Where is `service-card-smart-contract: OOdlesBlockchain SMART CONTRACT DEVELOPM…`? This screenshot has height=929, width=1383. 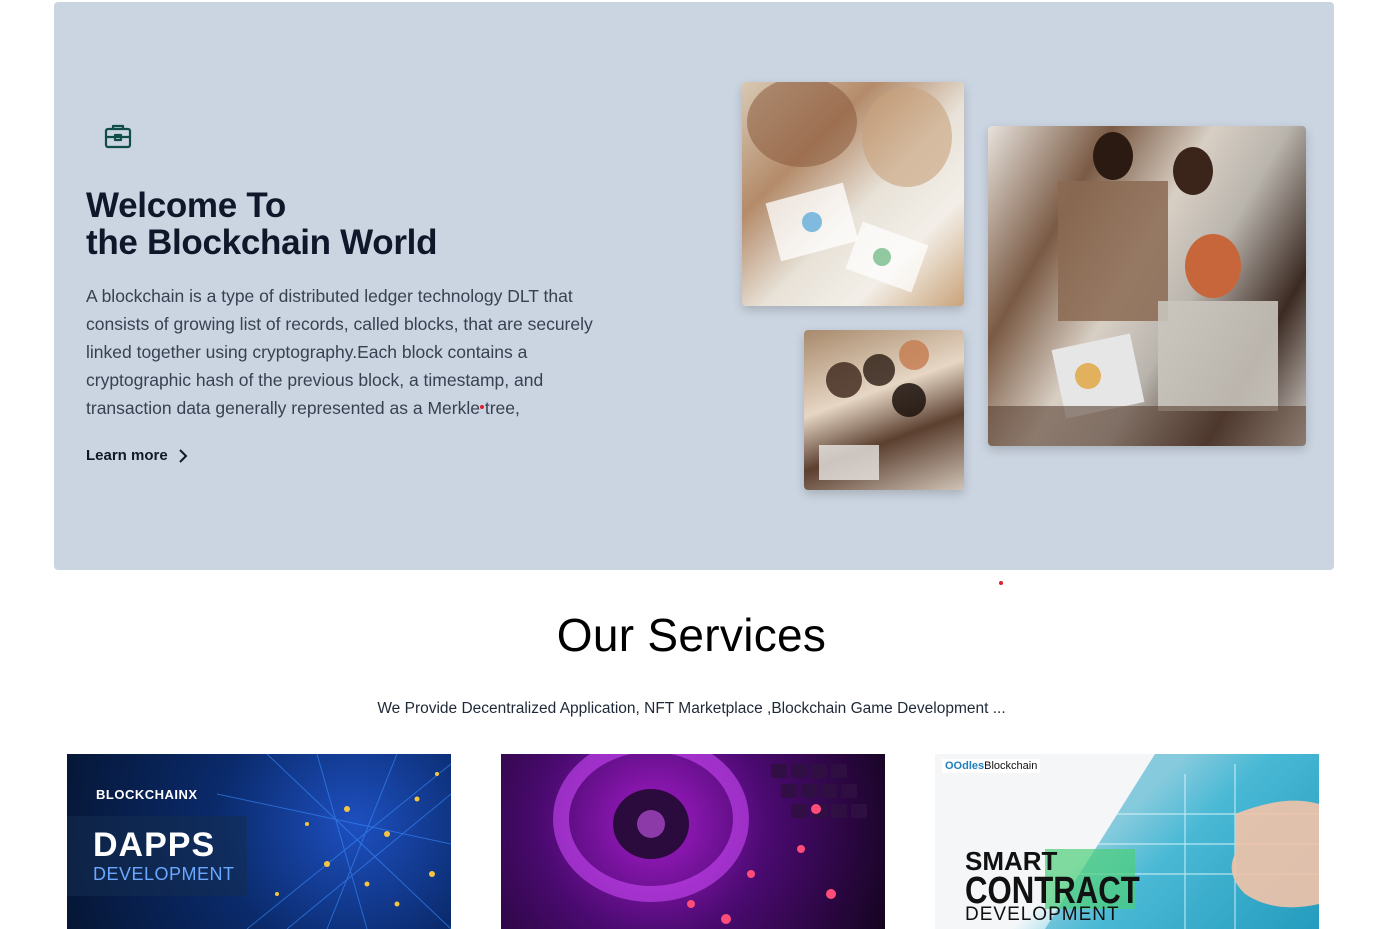 service-card-smart-contract: OOdlesBlockchain SMART CONTRACT DEVELOPM… is located at coordinates (1127, 841).